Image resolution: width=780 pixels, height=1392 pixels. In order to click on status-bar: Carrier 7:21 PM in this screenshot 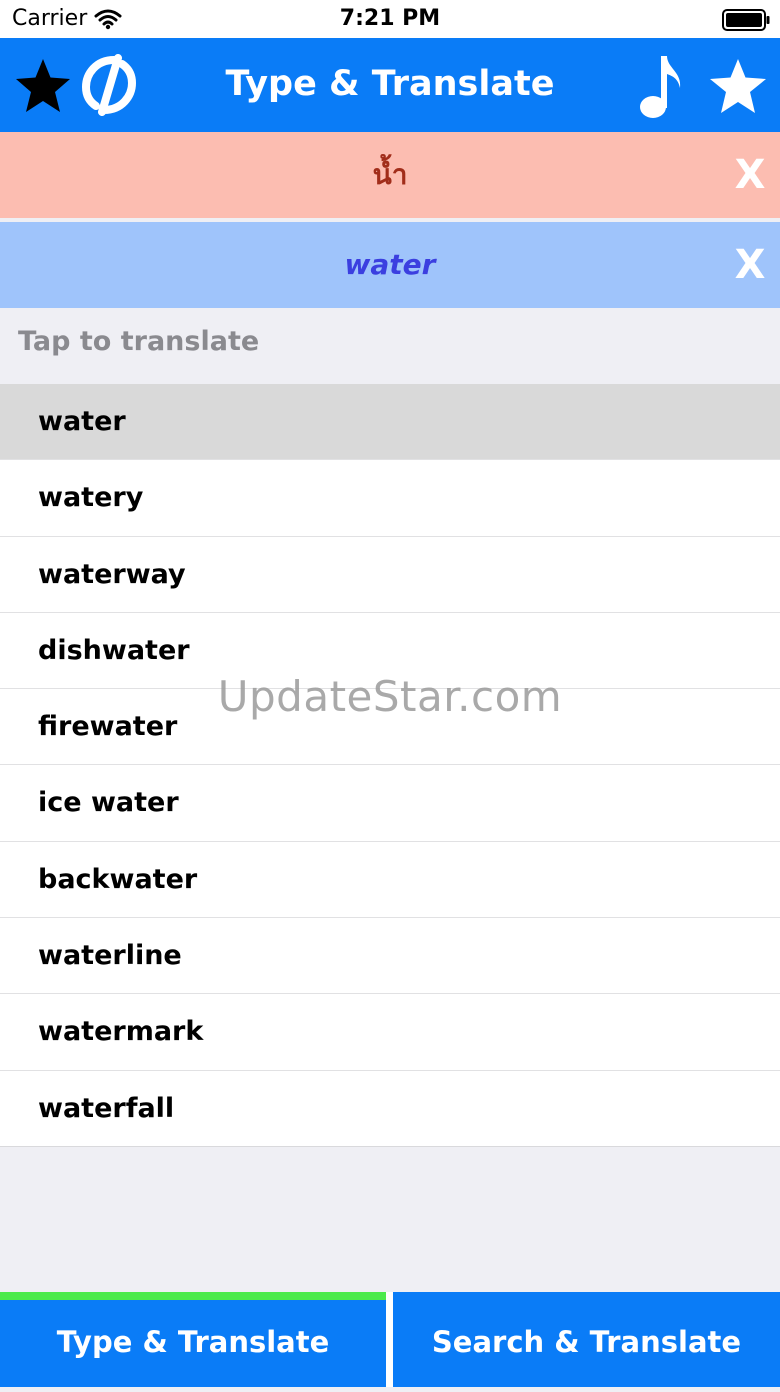, I will do `click(390, 19)`.